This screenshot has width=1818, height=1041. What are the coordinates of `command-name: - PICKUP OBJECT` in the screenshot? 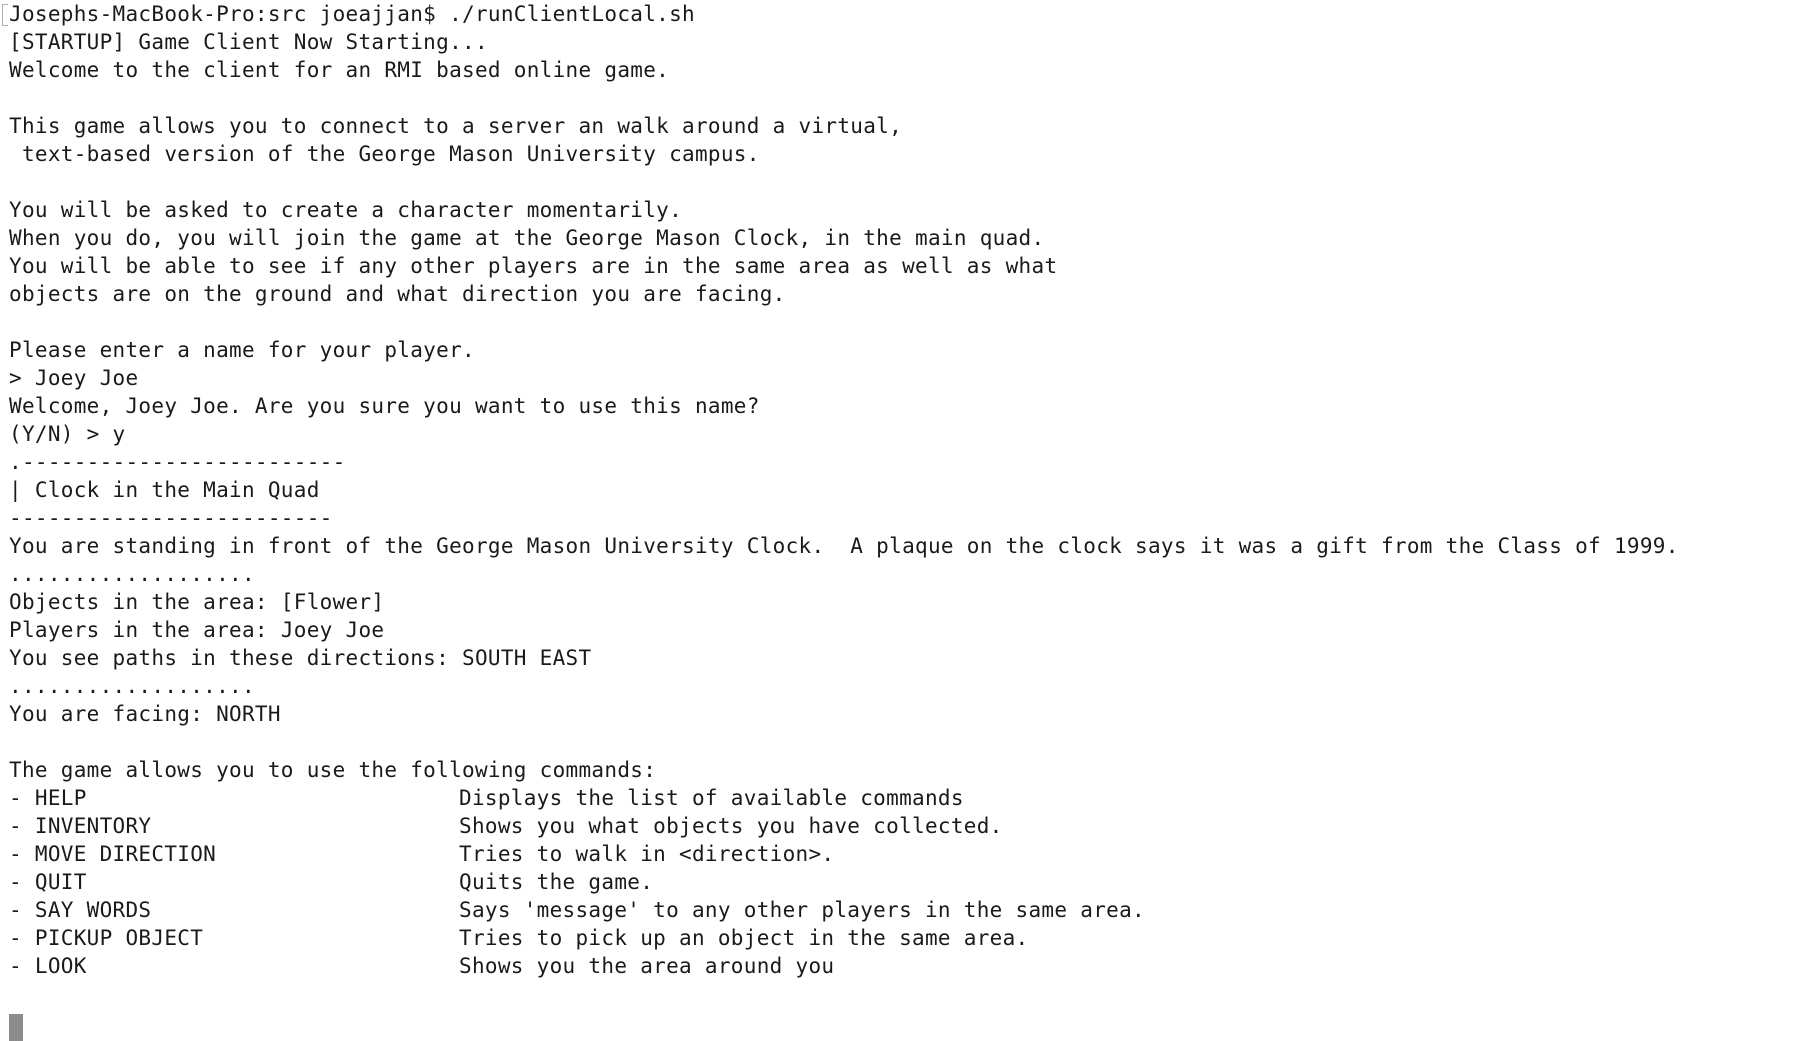 It's located at (106, 938).